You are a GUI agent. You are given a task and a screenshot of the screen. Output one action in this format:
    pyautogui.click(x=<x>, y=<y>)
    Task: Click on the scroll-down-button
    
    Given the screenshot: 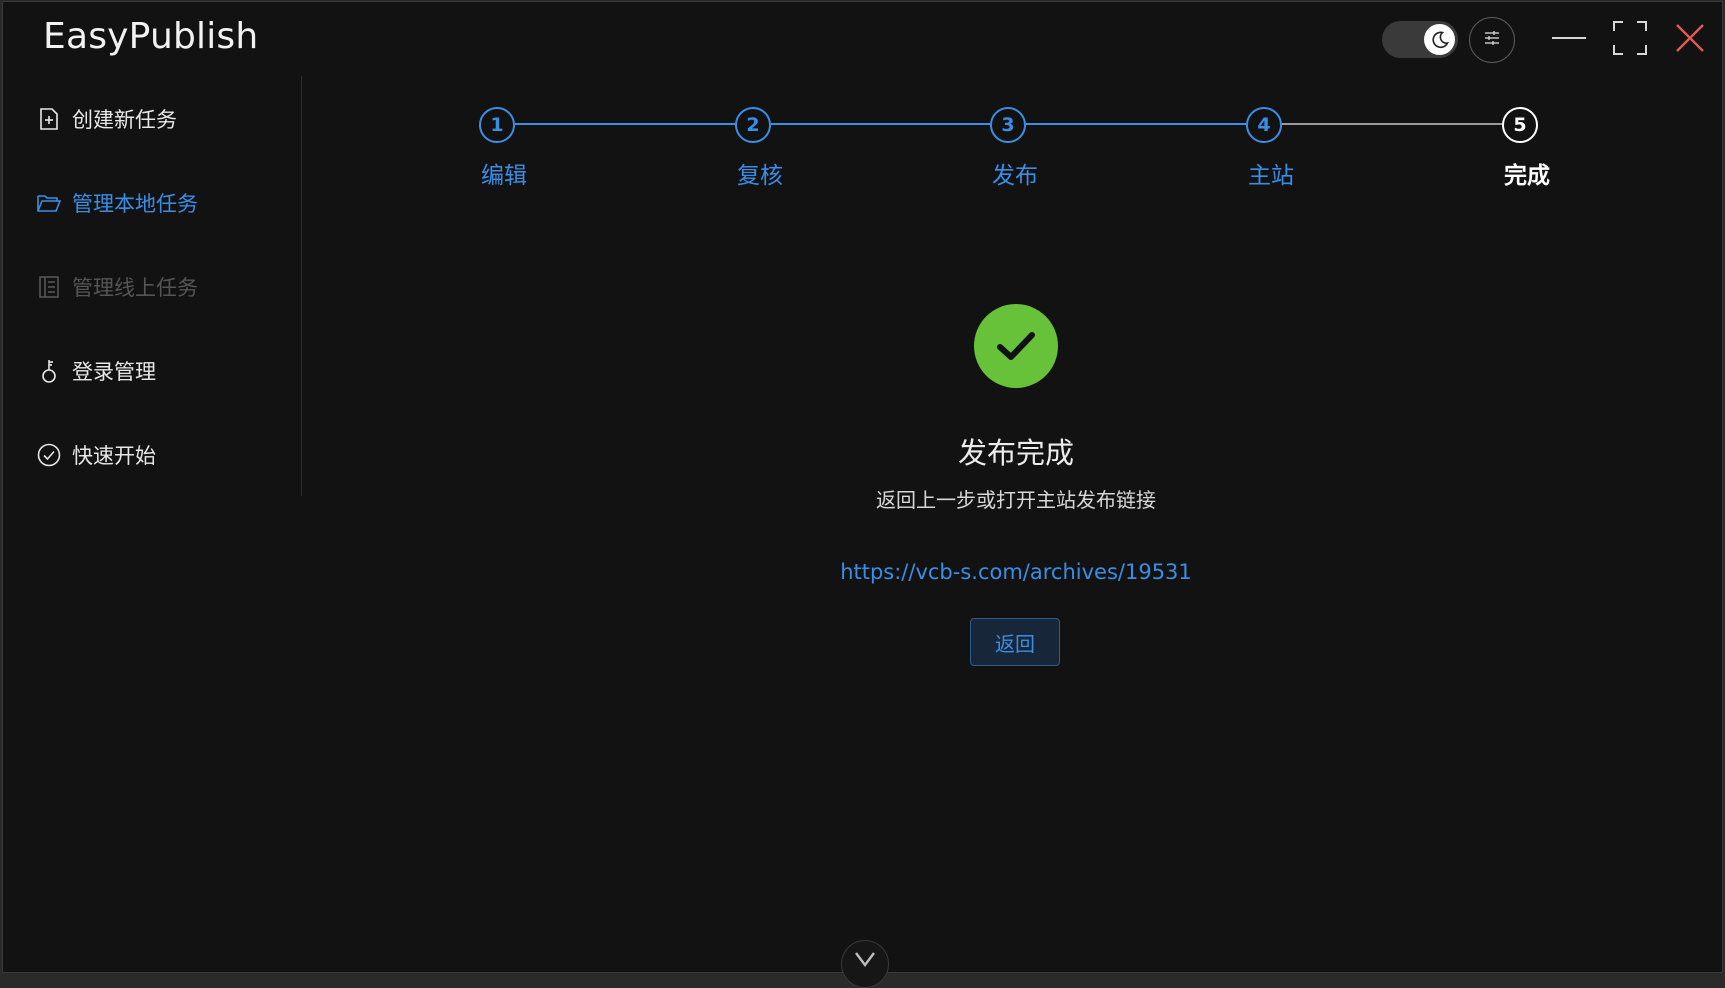 What is the action you would take?
    pyautogui.click(x=865, y=964)
    